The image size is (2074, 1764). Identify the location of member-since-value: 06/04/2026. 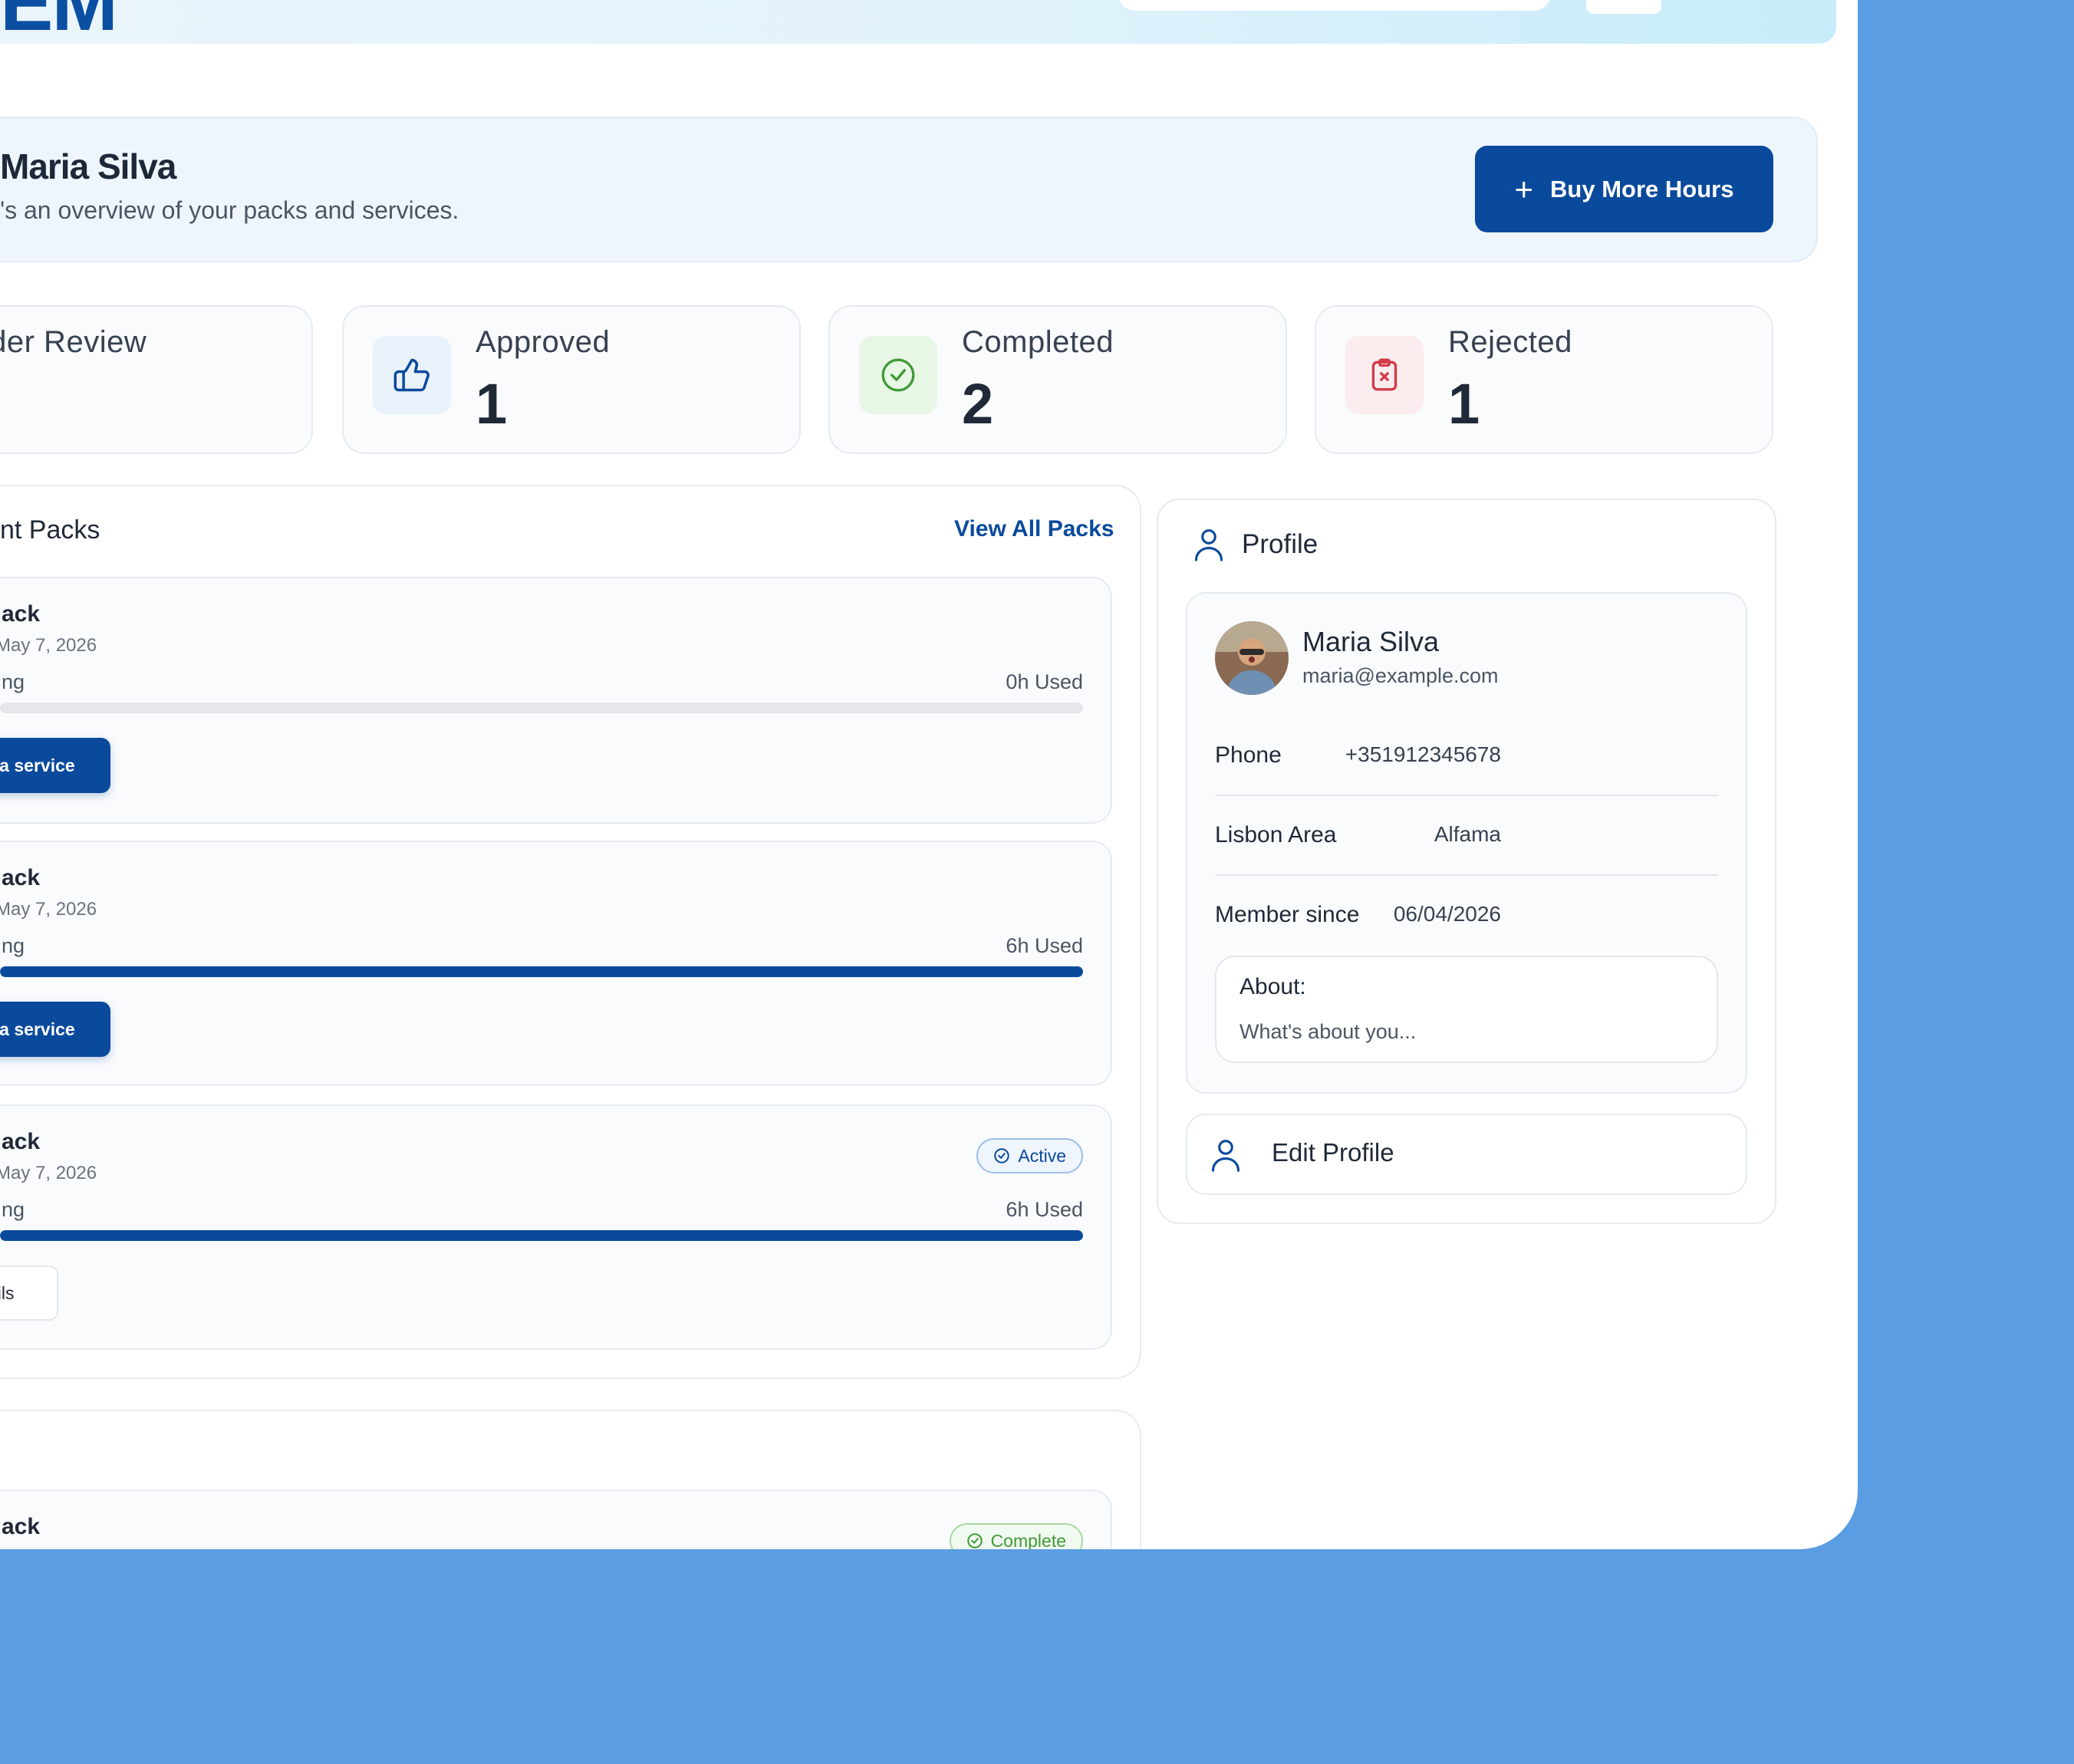
(1447, 914).